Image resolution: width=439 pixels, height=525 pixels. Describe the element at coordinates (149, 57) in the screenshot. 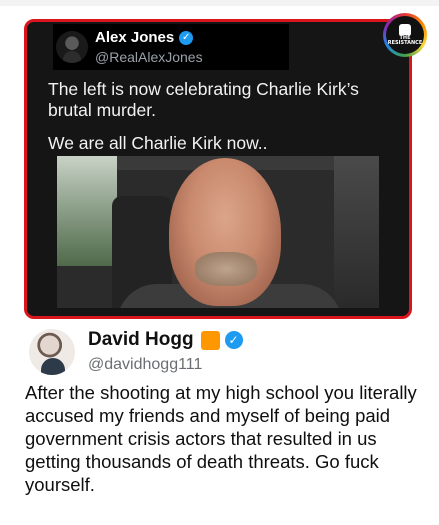

I see `quoted-author-handle: @RealAlexJones` at that location.